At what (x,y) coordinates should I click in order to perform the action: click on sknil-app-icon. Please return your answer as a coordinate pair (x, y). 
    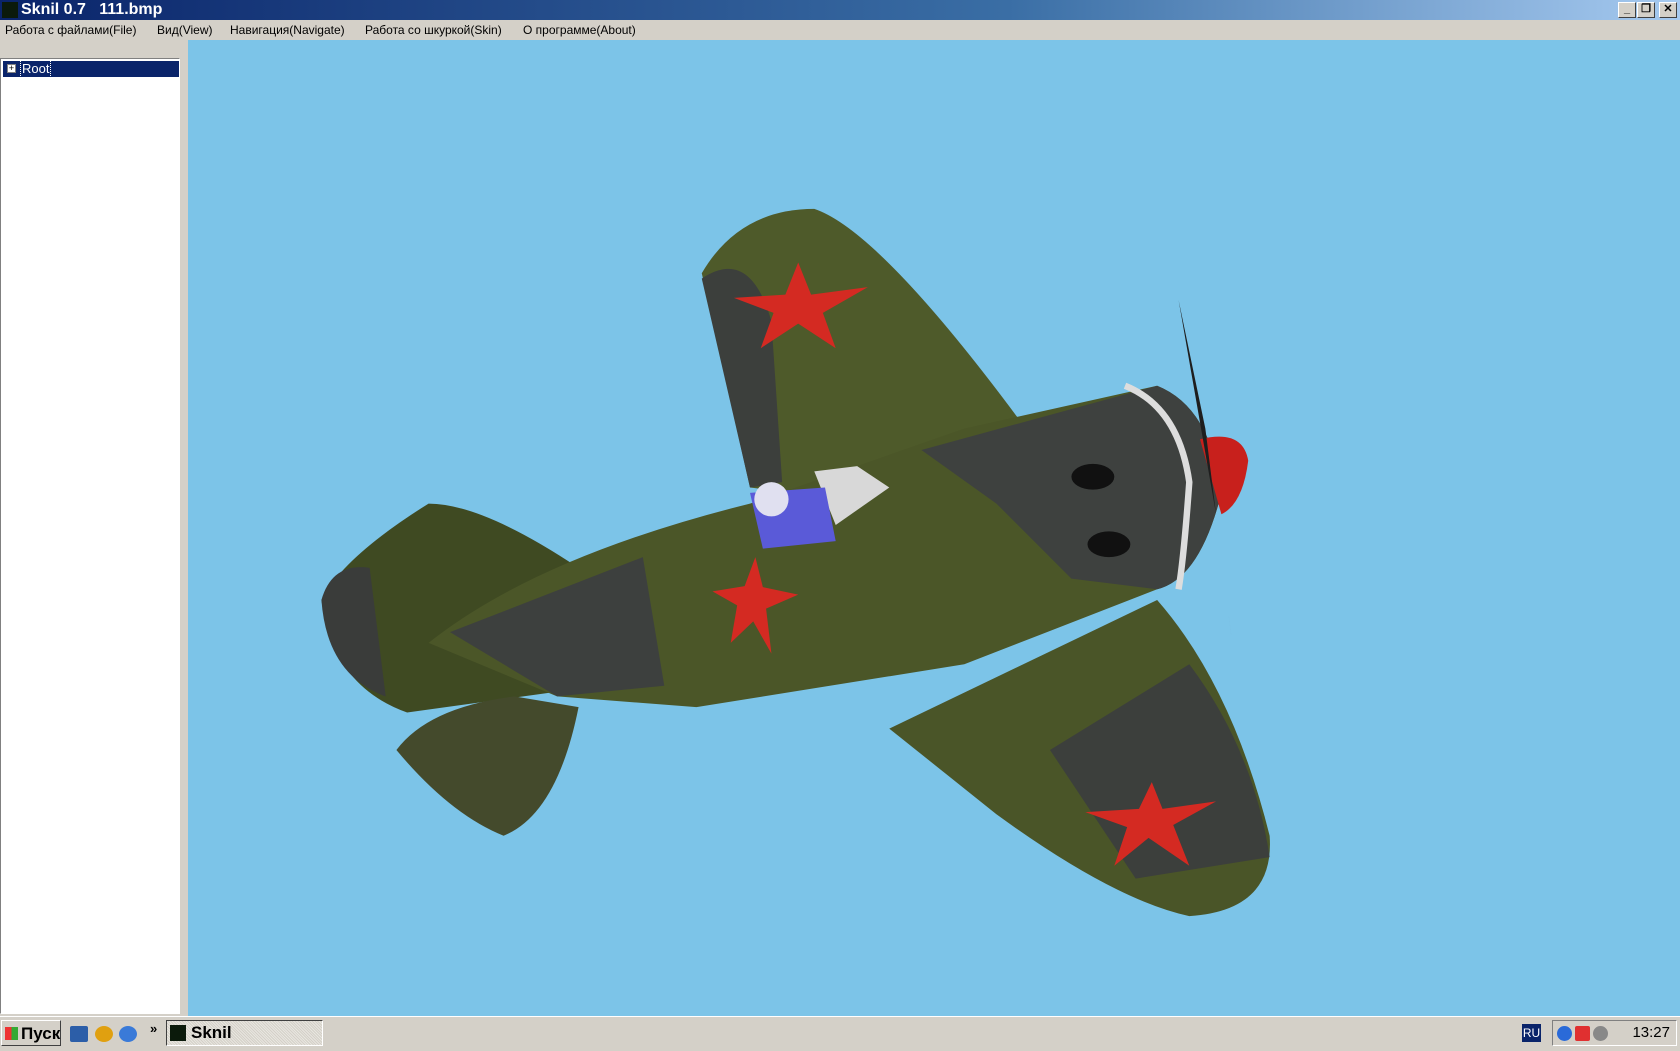
    Looking at the image, I should click on (178, 1033).